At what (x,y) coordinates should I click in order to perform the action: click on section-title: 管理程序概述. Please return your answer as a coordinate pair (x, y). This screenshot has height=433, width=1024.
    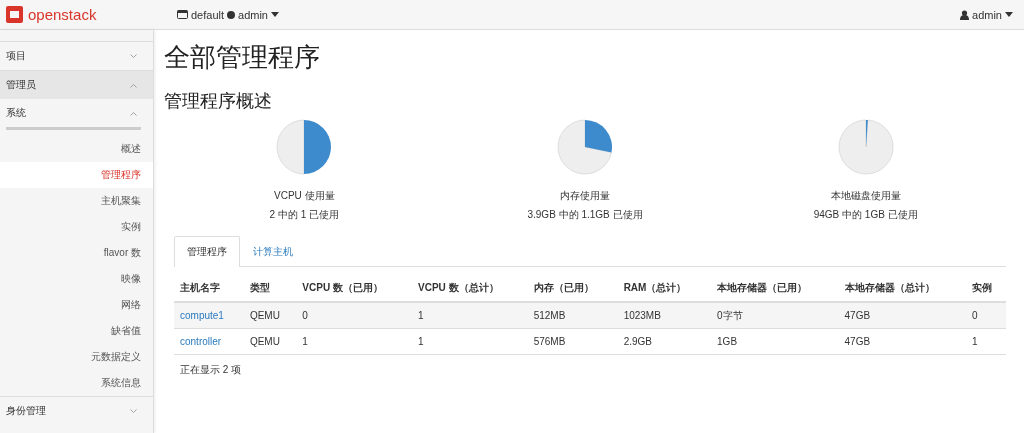
    Looking at the image, I should click on (218, 101).